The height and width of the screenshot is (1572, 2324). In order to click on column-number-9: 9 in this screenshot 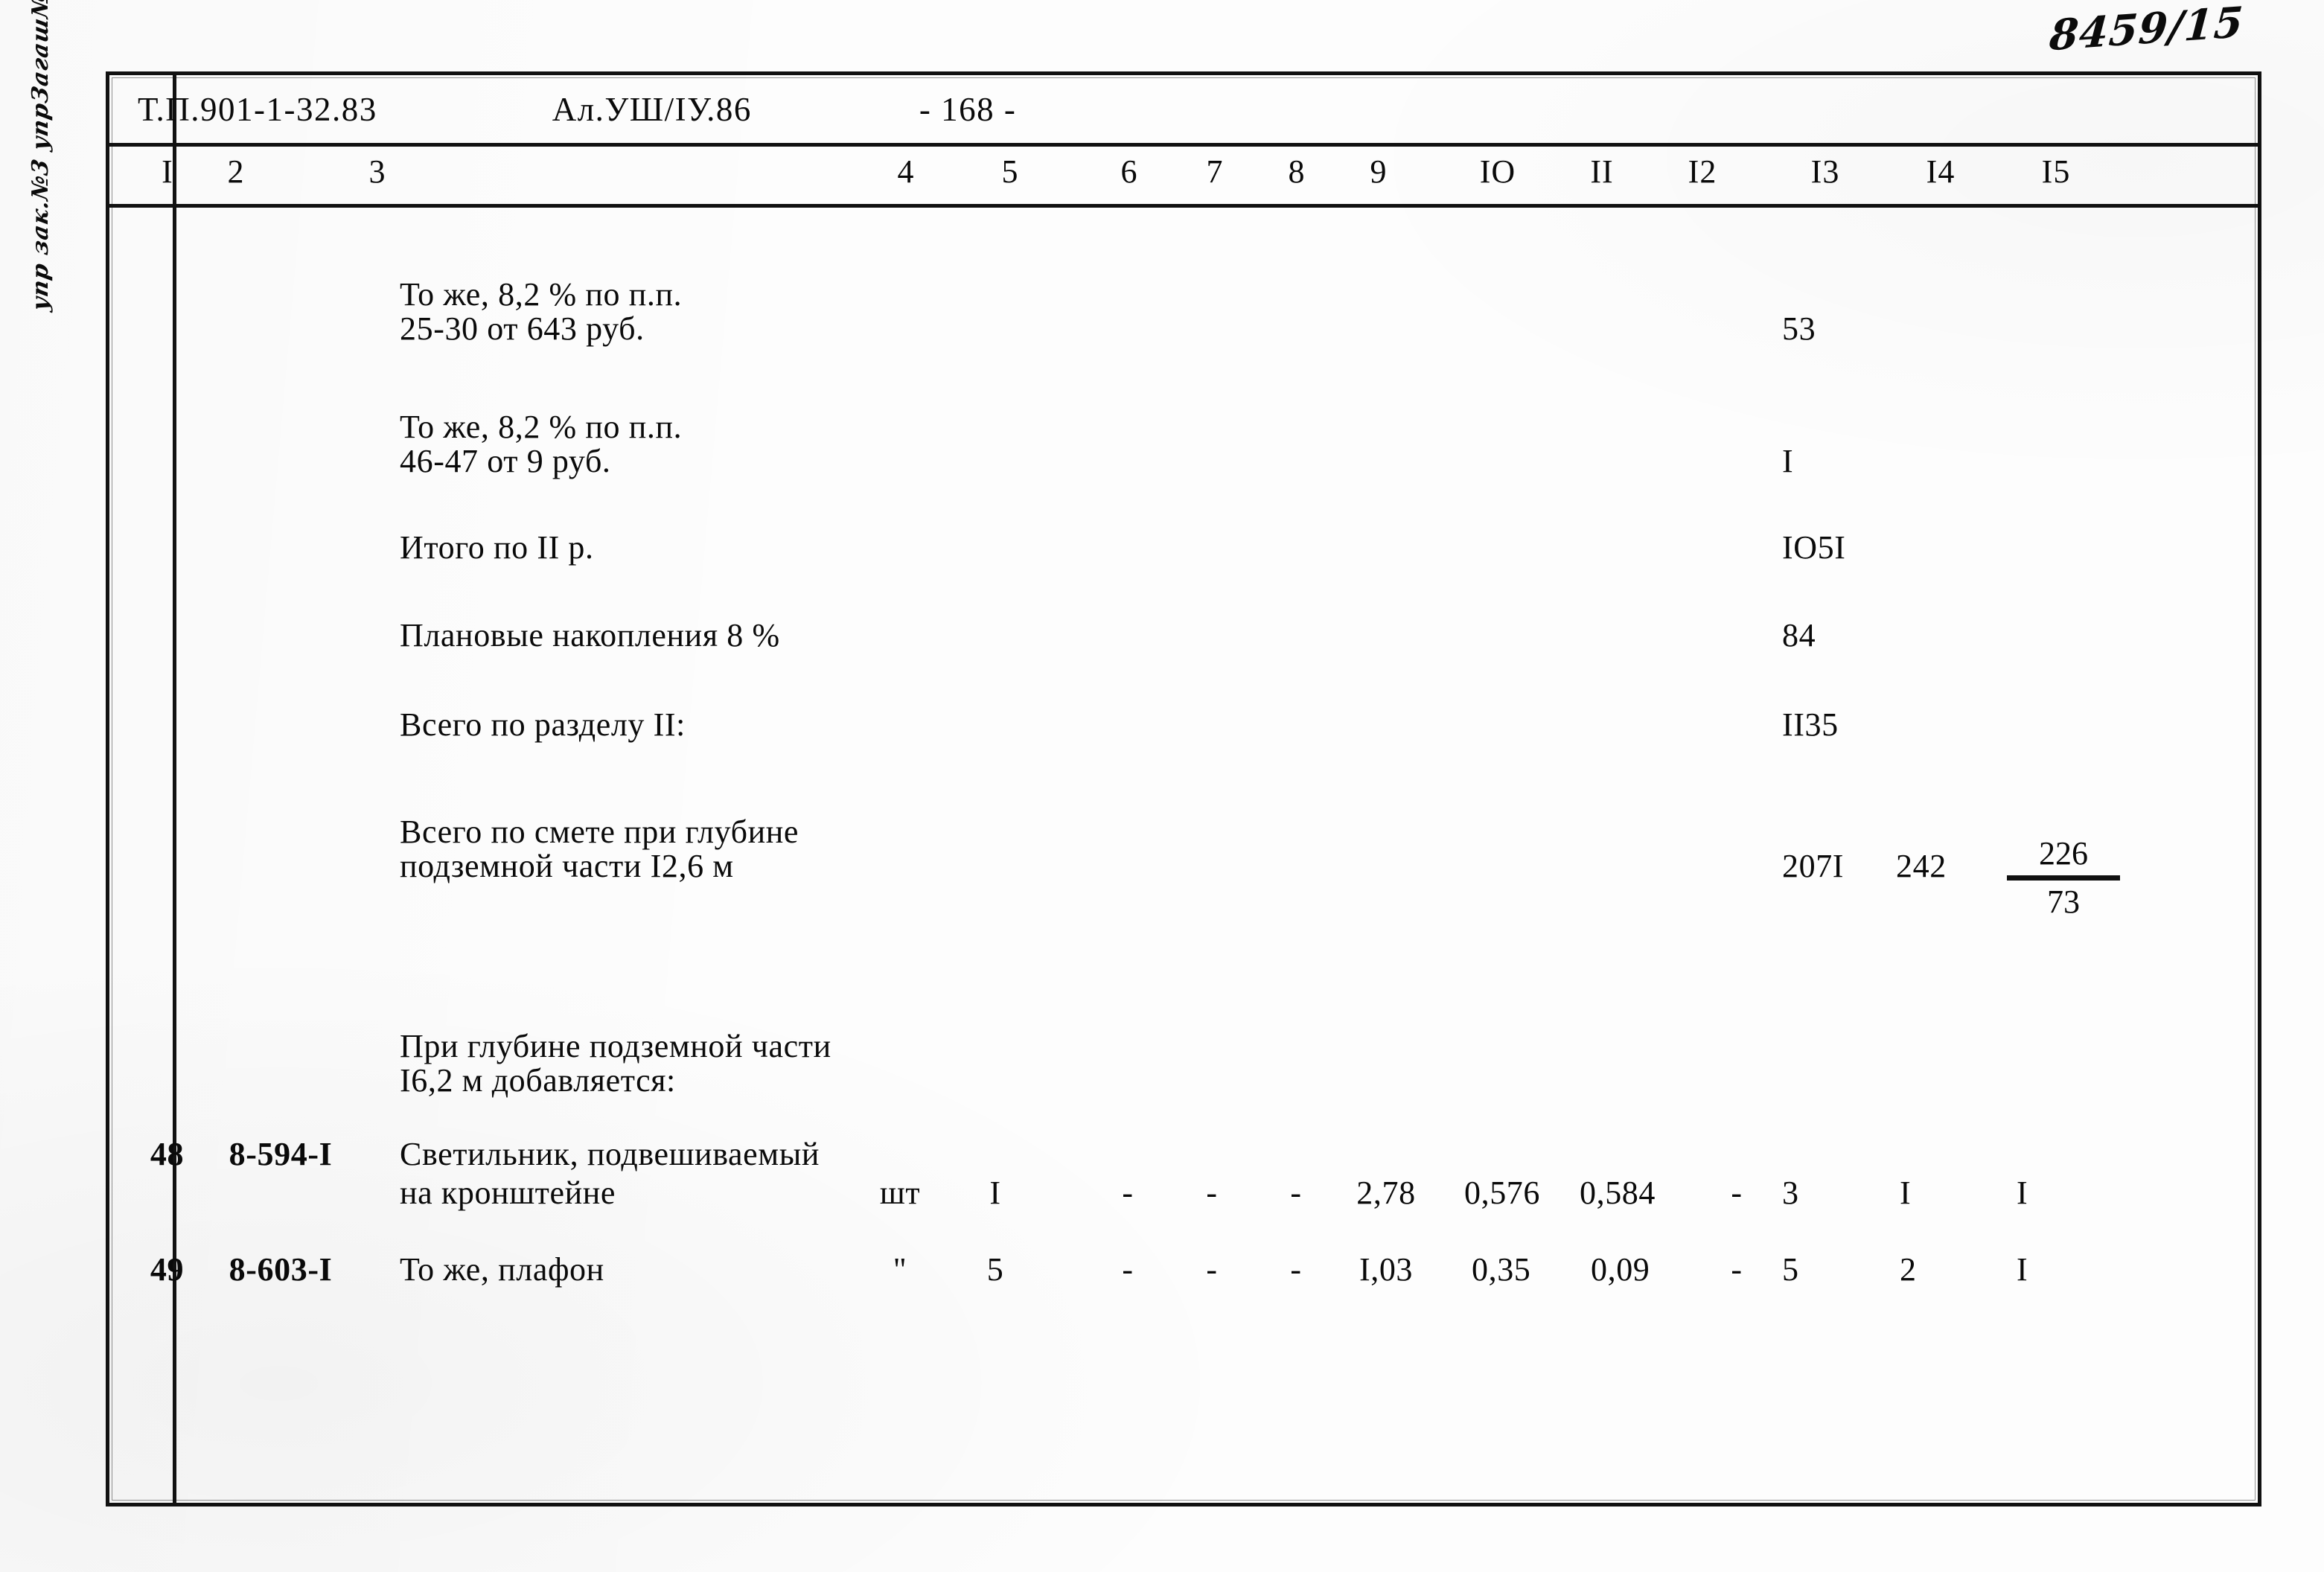, I will do `click(1379, 171)`.